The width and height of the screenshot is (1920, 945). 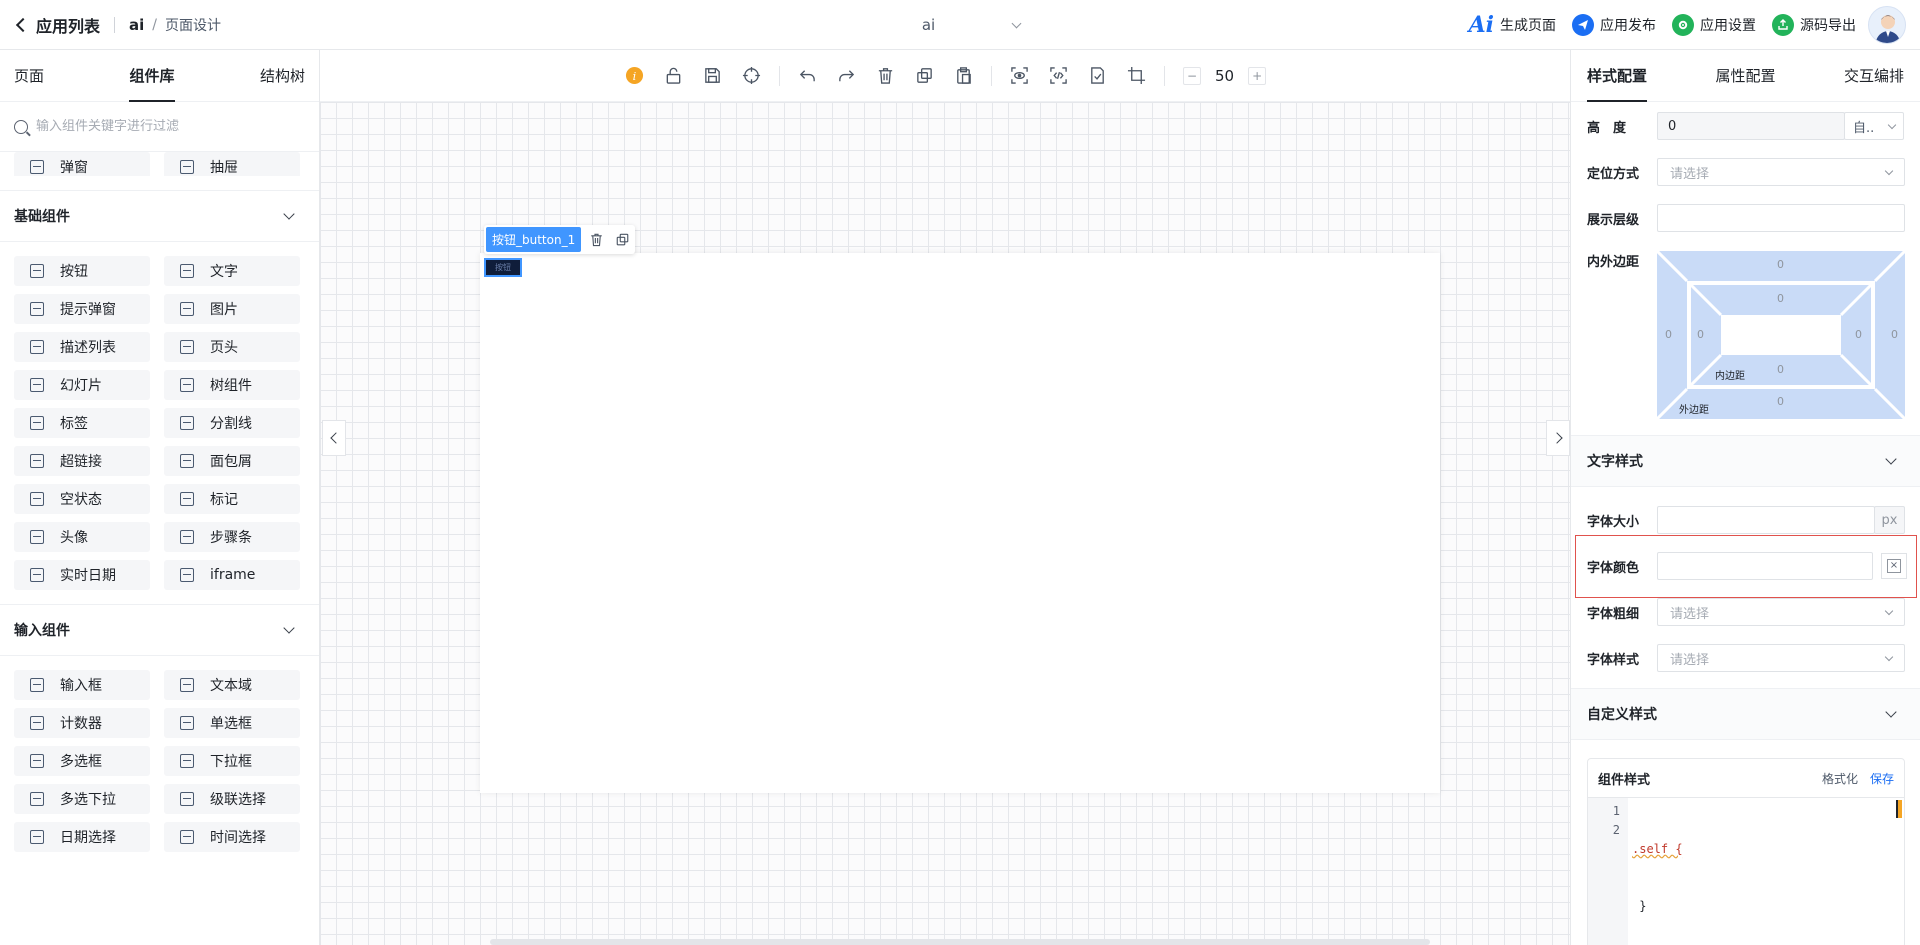 What do you see at coordinates (232, 347) in the screenshot?
I see `component-page-header: 页头` at bounding box center [232, 347].